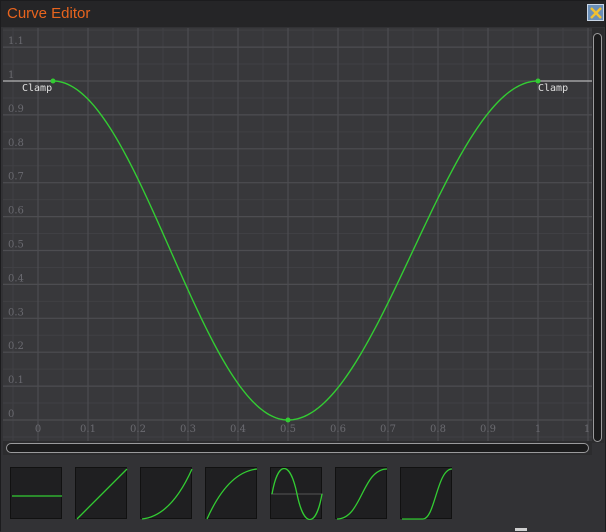 This screenshot has width=606, height=532. Describe the element at coordinates (36, 493) in the screenshot. I see `constant-preset-button` at that location.